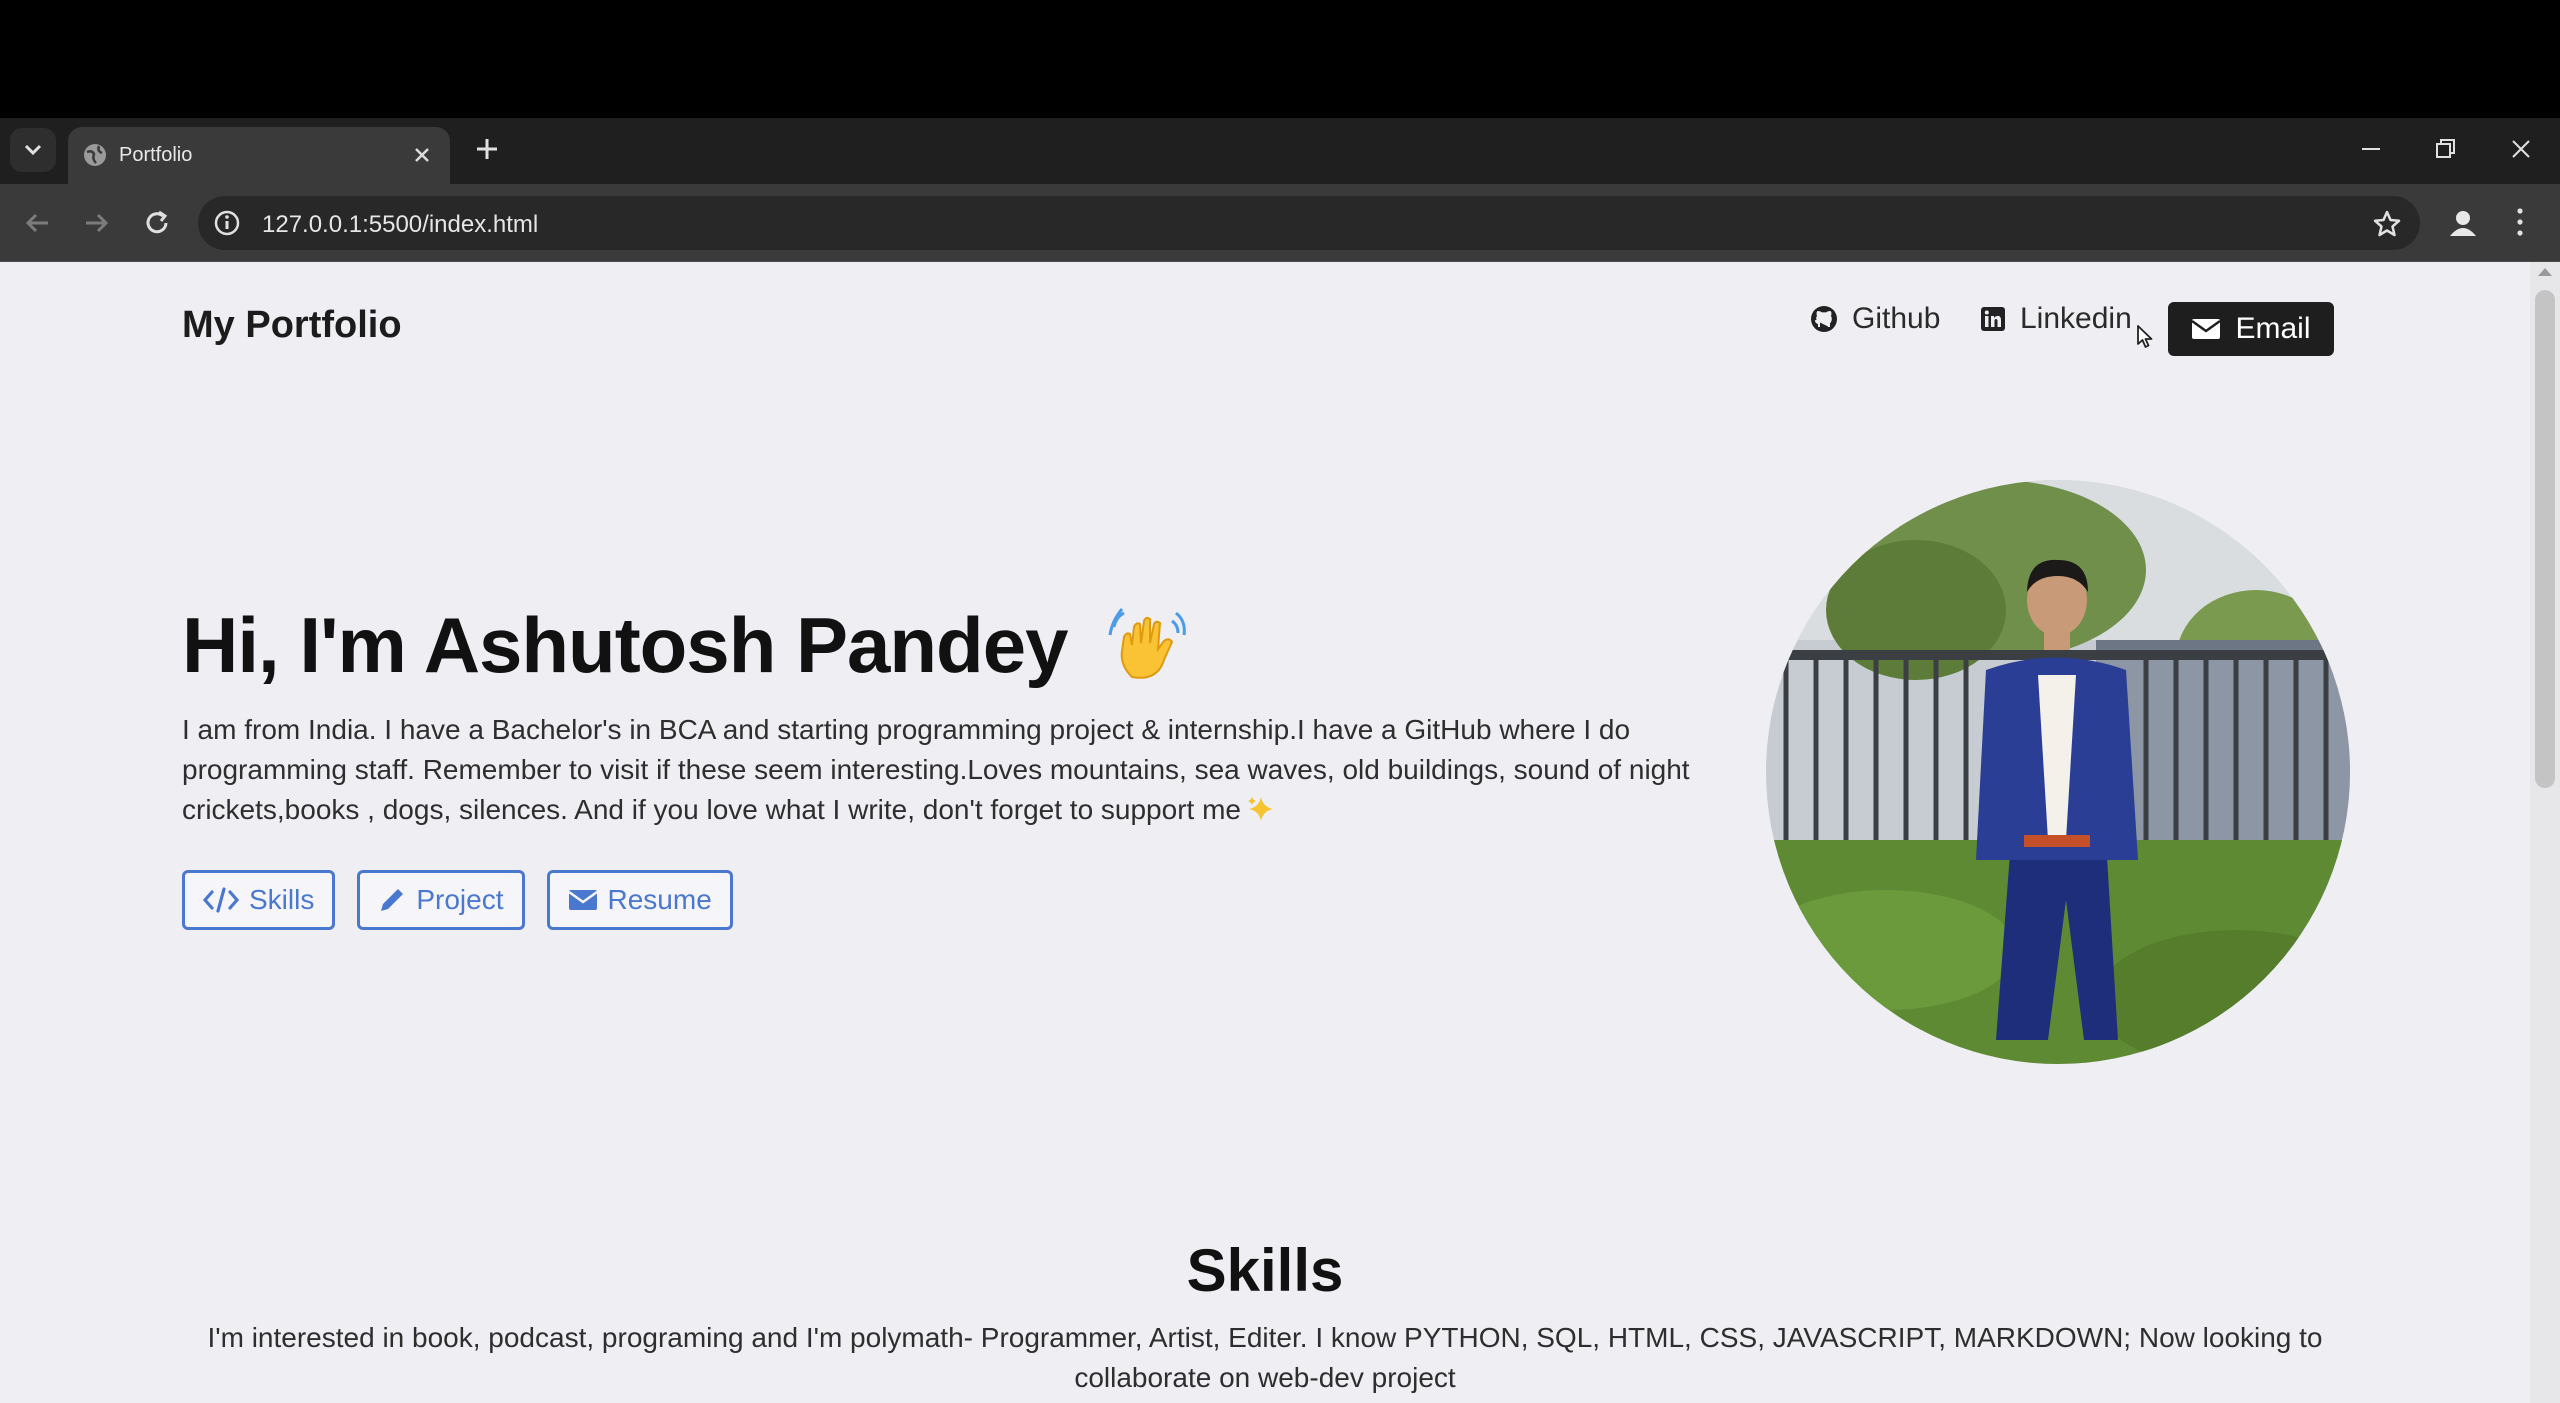 This screenshot has width=2560, height=1403. What do you see at coordinates (1280, 59) in the screenshot?
I see `screen-top-bar` at bounding box center [1280, 59].